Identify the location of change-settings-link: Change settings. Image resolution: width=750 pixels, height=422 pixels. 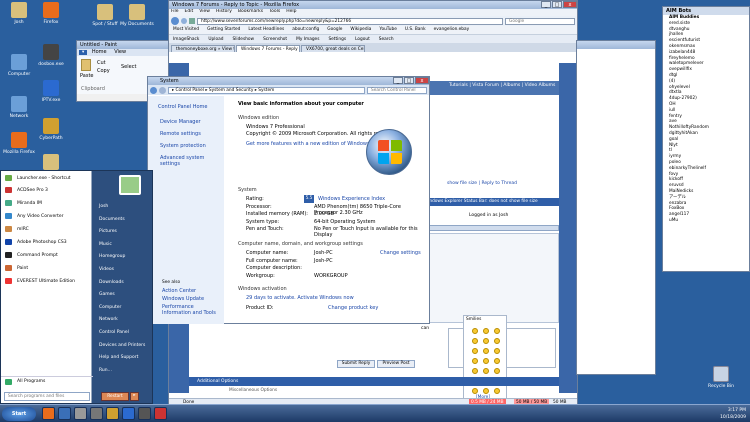
(400, 253).